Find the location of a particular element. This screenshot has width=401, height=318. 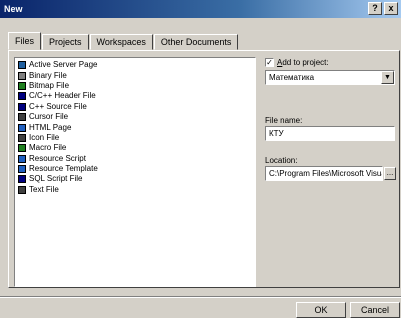

macro-file-icon is located at coordinates (22, 148).